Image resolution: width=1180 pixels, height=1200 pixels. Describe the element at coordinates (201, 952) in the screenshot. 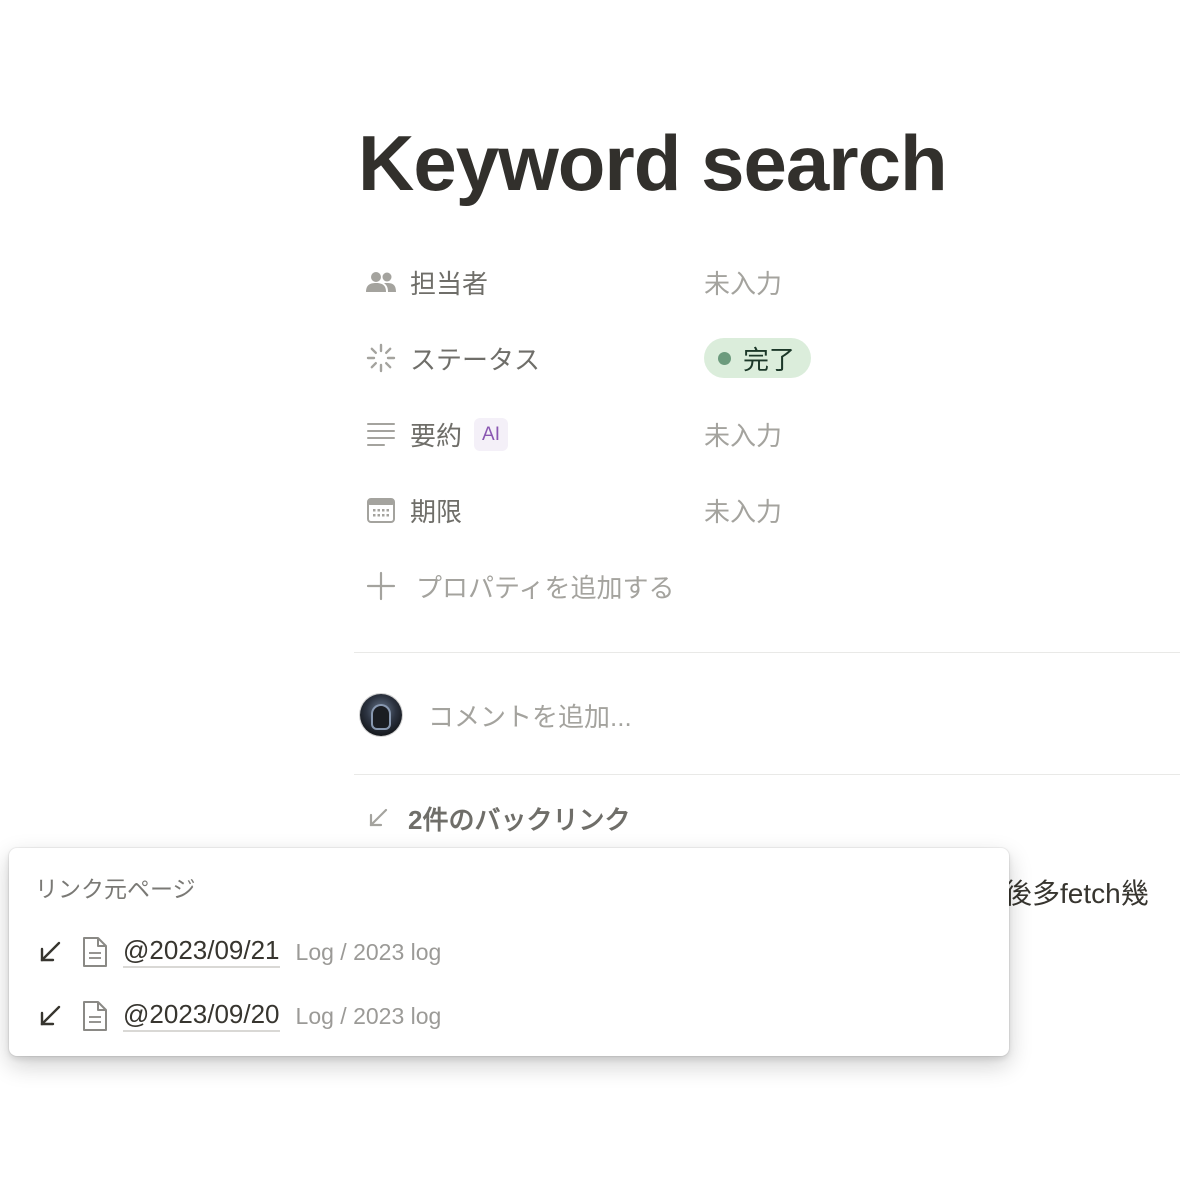

I see `backlink-title: @2023/09/21` at that location.